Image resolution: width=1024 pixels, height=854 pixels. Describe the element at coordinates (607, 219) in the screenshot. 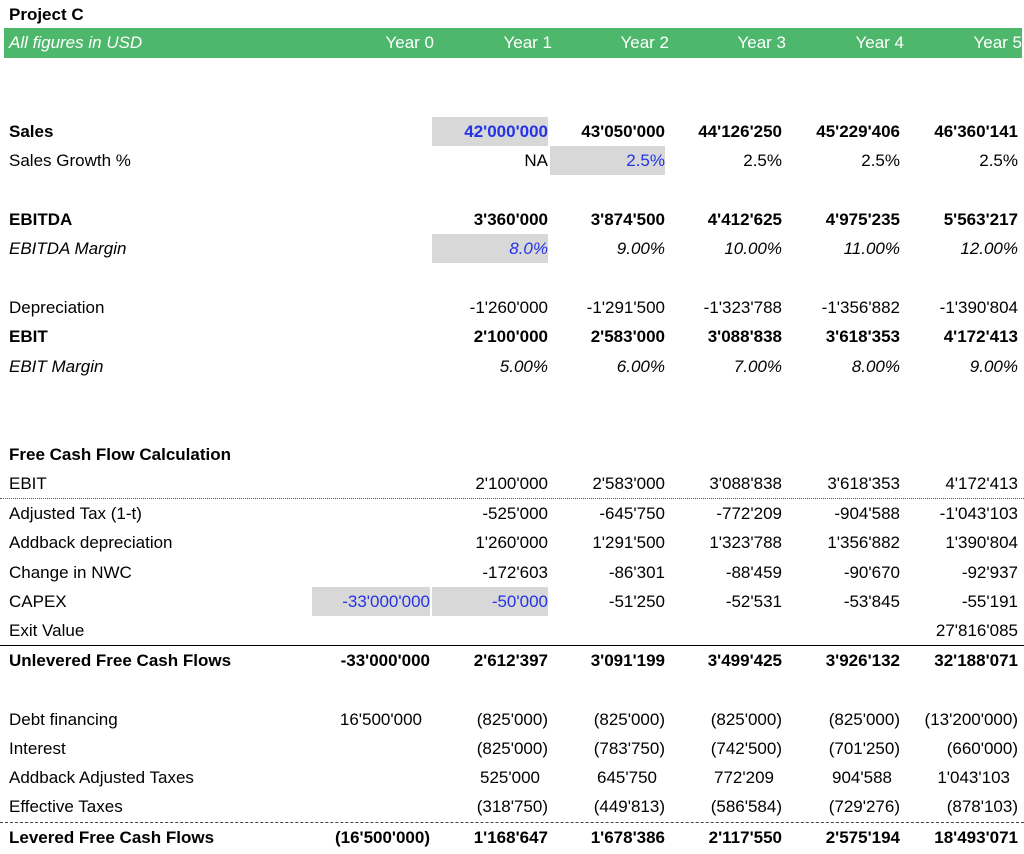

I see `cell-year-2: 3'874'500` at that location.